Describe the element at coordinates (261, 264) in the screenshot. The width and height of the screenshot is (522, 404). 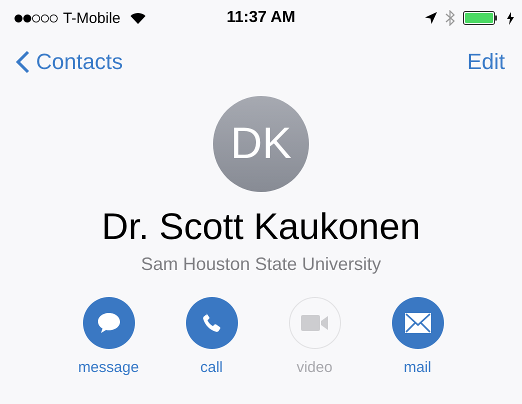
I see `contact-organization: Sam Houston State University` at that location.